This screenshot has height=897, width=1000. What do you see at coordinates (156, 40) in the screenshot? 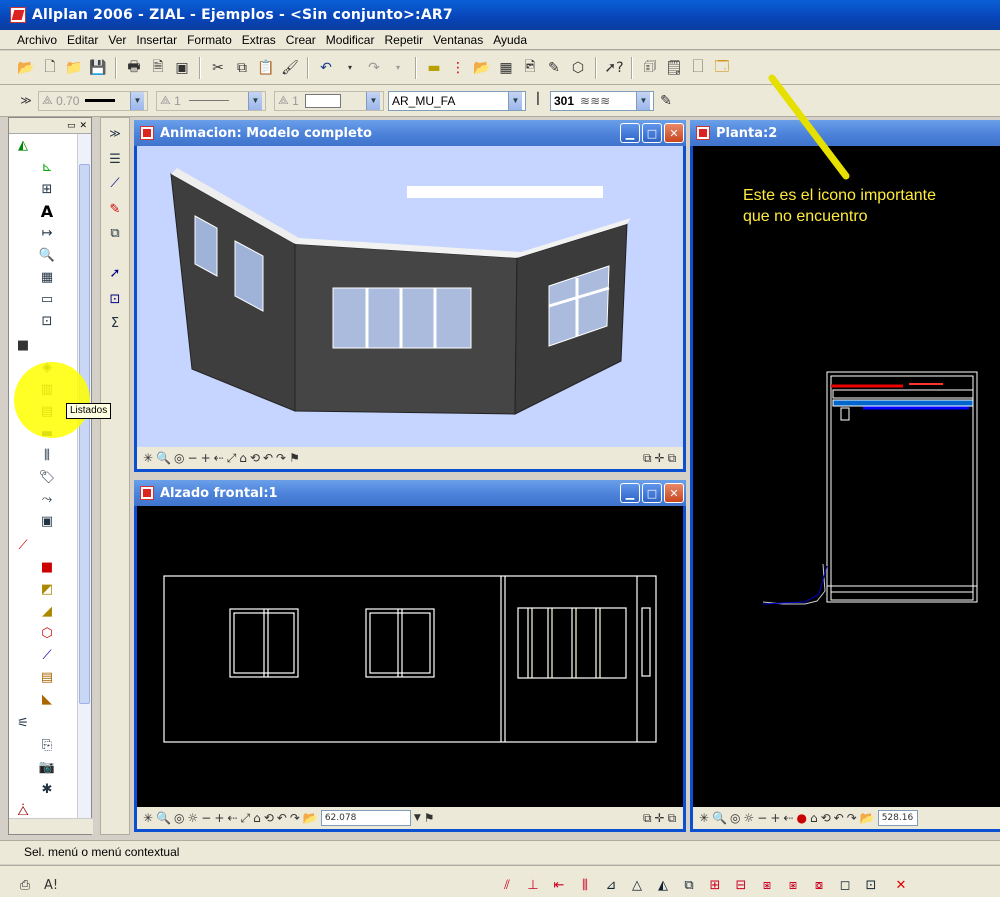
I see `menu-insertar: Insertar` at bounding box center [156, 40].